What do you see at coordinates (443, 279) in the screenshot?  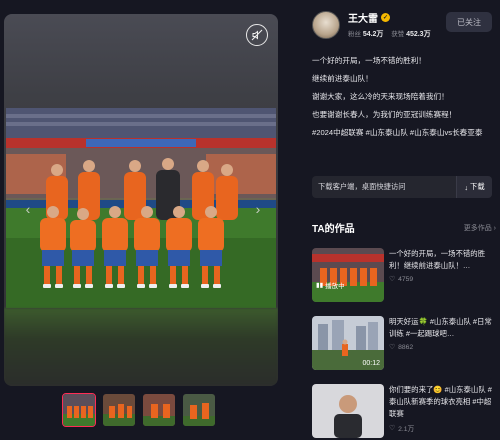 I see `work-likes: ♡ 4759` at bounding box center [443, 279].